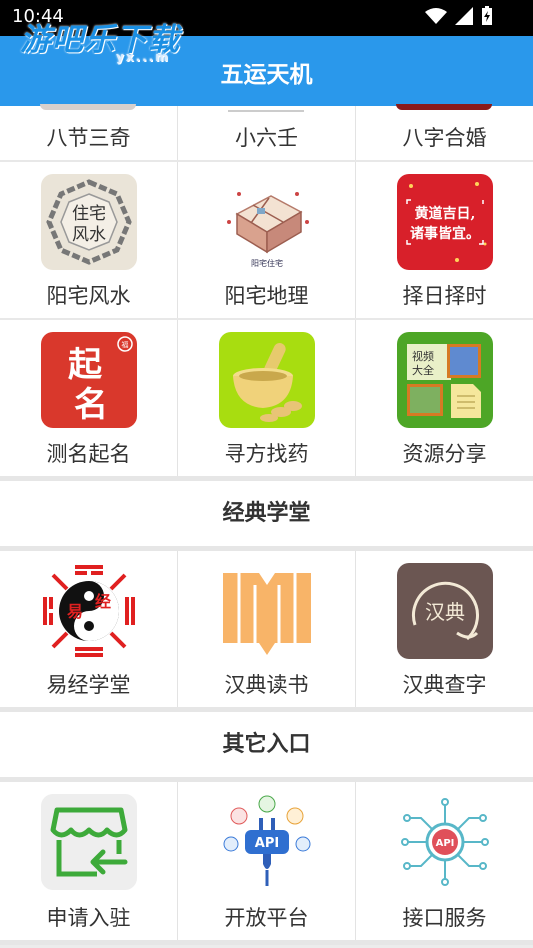 The image size is (533, 948). What do you see at coordinates (445, 233) in the screenshot?
I see `svg-text: 诸事皆宜。` at bounding box center [445, 233].